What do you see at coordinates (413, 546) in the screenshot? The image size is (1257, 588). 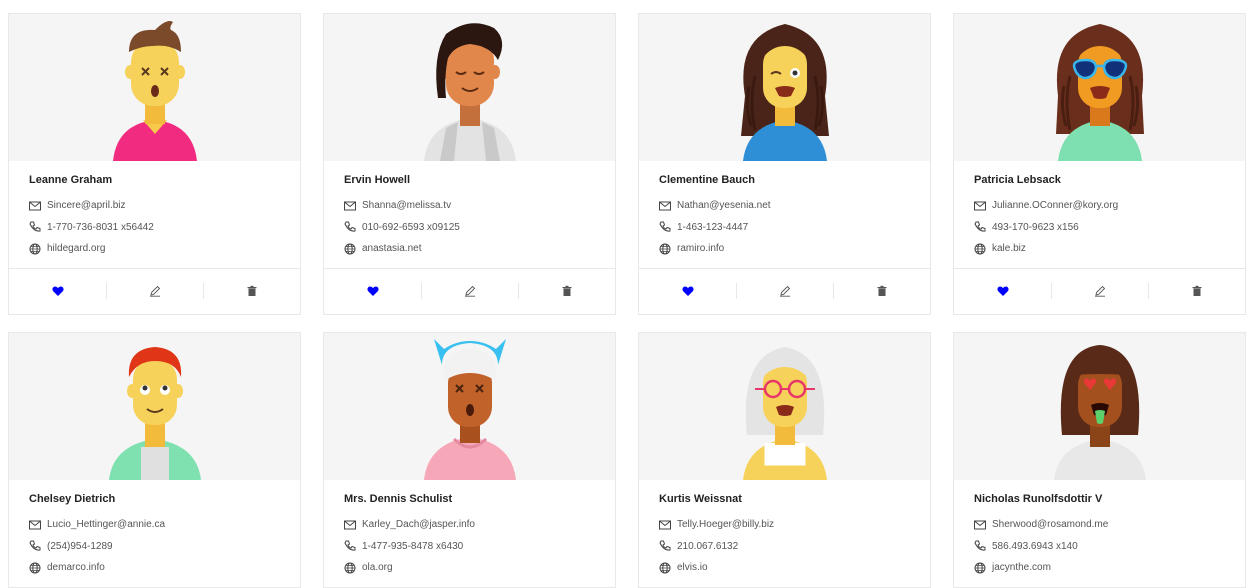 I see `user-phone: 1-477-935-8478 x6430` at bounding box center [413, 546].